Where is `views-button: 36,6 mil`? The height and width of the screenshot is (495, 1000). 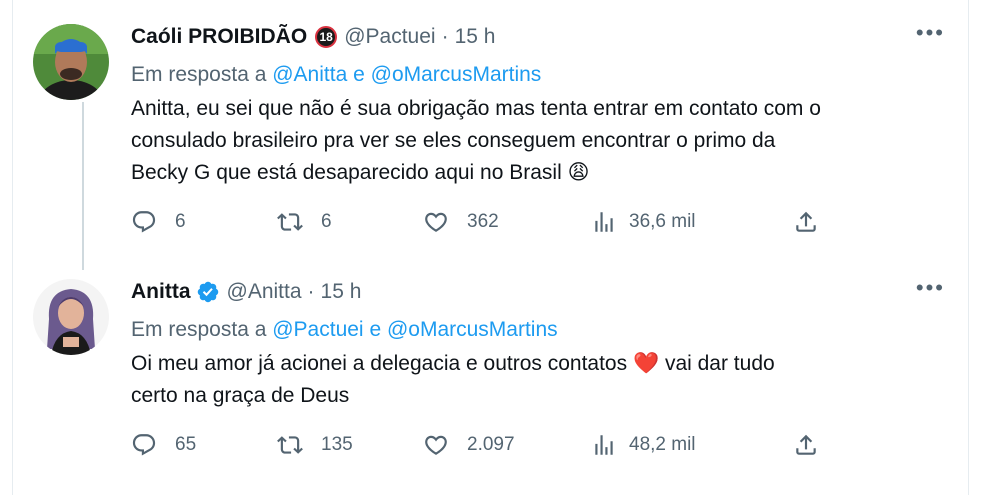
views-button: 36,6 mil is located at coordinates (692, 222).